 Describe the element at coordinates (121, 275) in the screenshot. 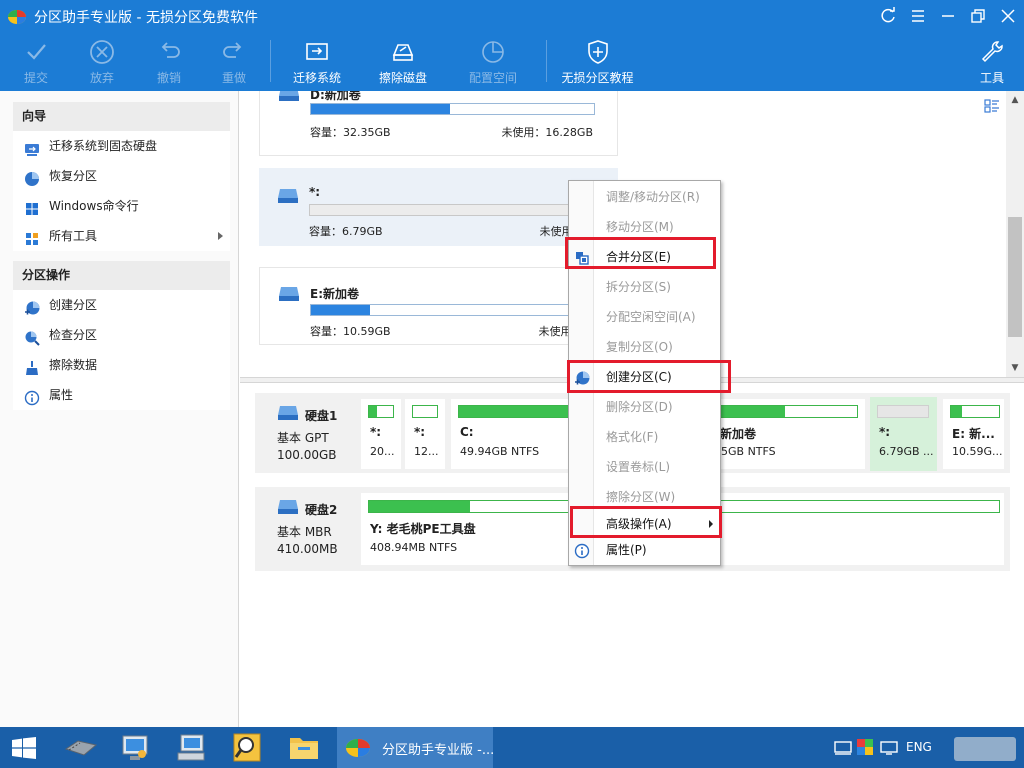

I see `partition-ops-heading: 分区操作` at that location.